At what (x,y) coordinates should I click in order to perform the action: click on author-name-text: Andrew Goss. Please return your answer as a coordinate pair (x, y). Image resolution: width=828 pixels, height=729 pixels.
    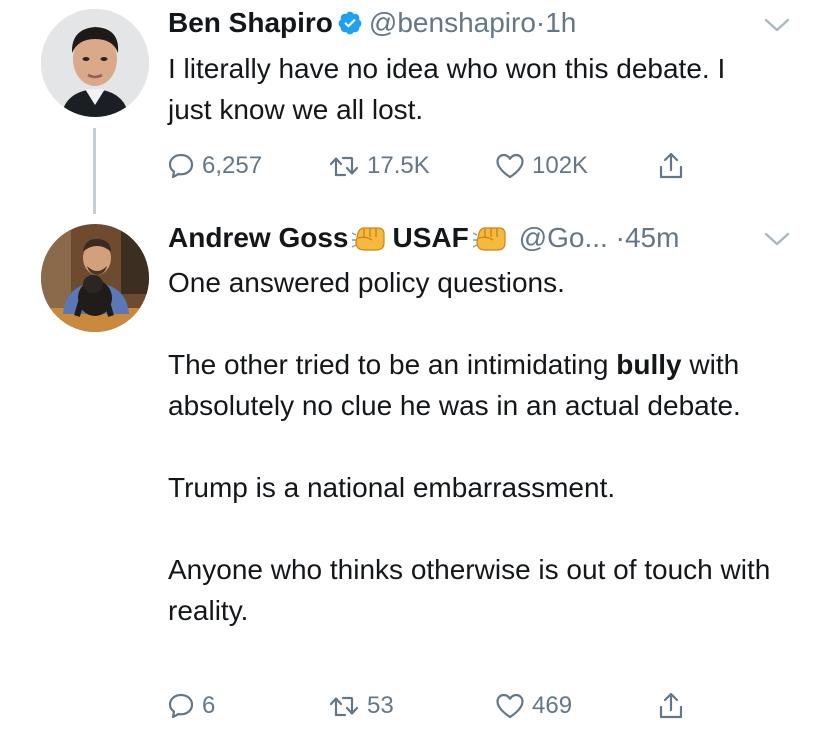
    Looking at the image, I should click on (258, 237).